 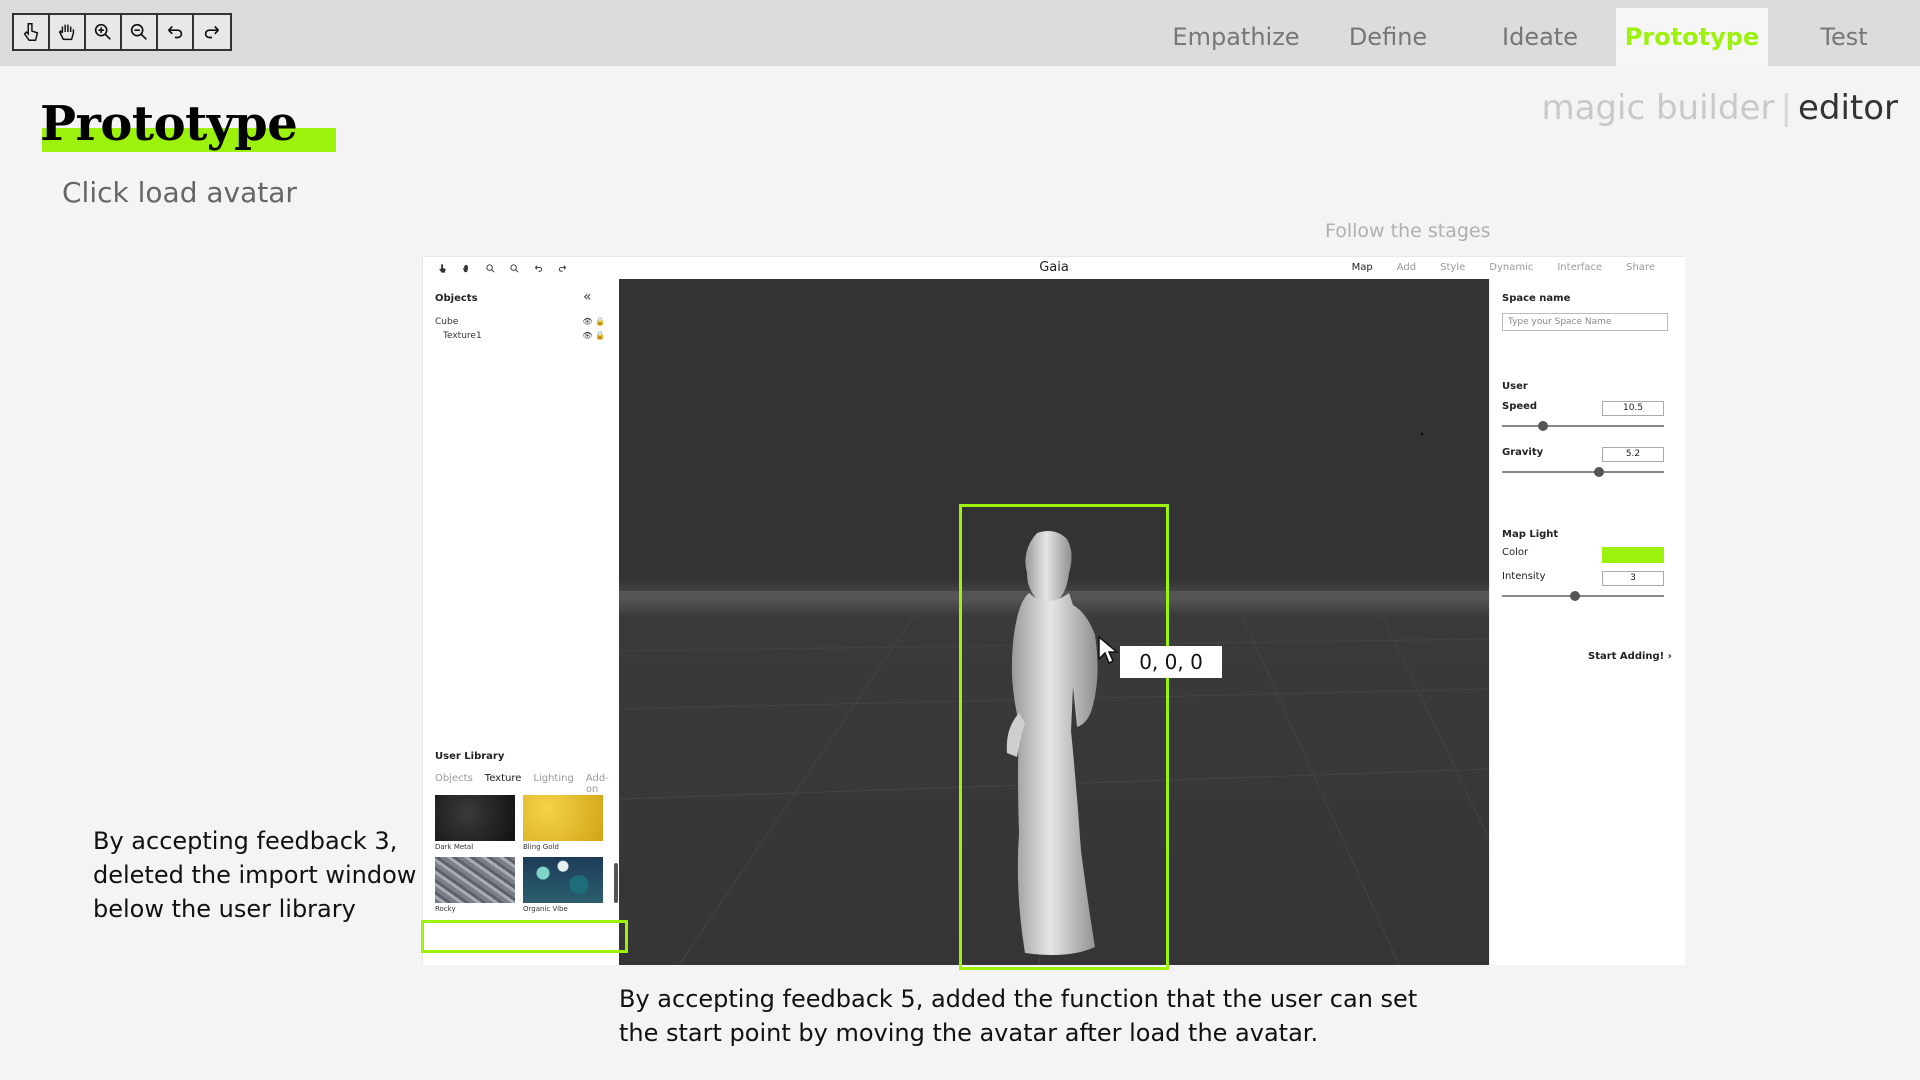 I want to click on texture-label: Dark Metal, so click(x=454, y=847).